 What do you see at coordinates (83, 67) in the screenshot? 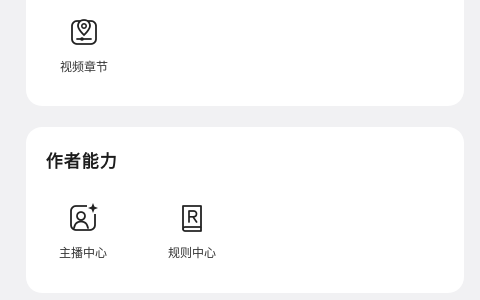
I see `video-chapters-label: 视频章节` at bounding box center [83, 67].